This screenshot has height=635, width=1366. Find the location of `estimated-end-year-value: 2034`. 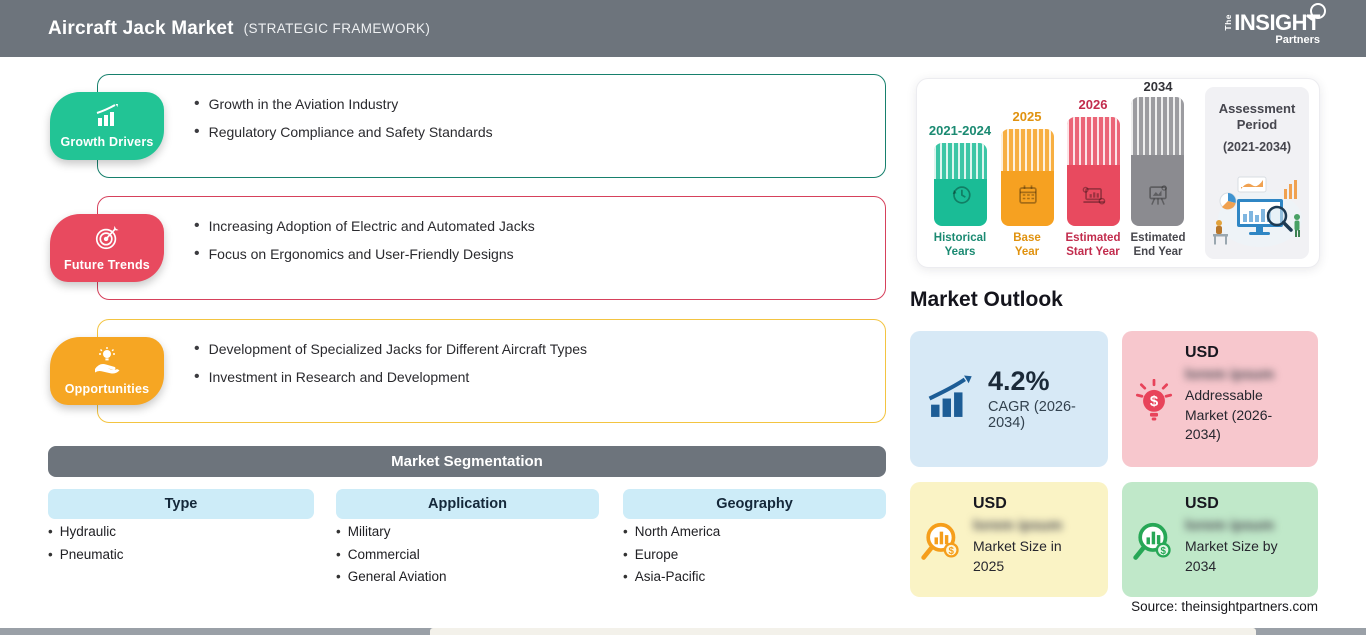

estimated-end-year-value: 2034 is located at coordinates (1158, 86).